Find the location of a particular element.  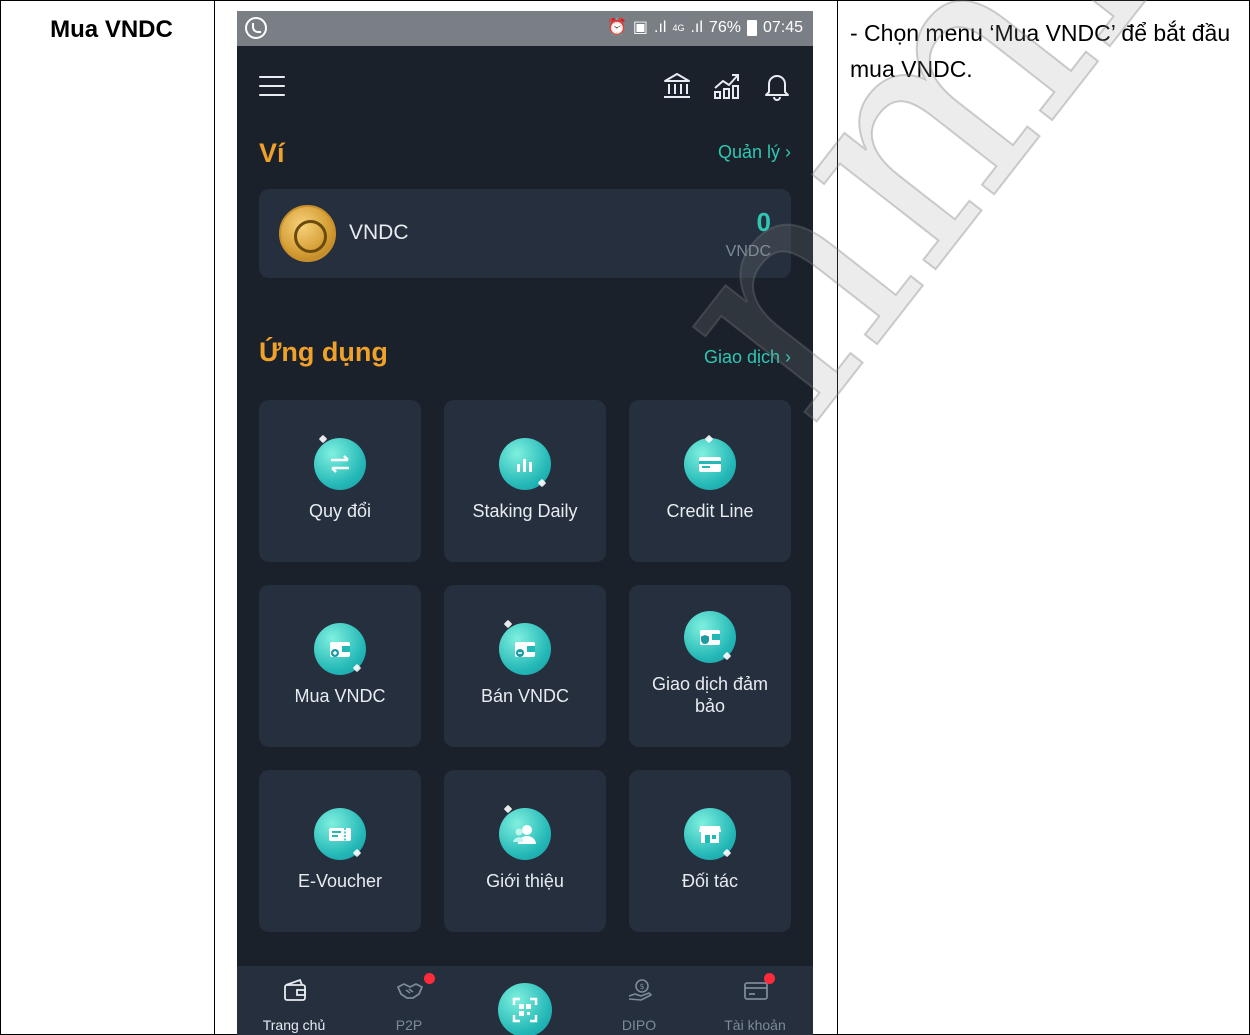

tile-label: Mua VNDC is located at coordinates (340, 696).